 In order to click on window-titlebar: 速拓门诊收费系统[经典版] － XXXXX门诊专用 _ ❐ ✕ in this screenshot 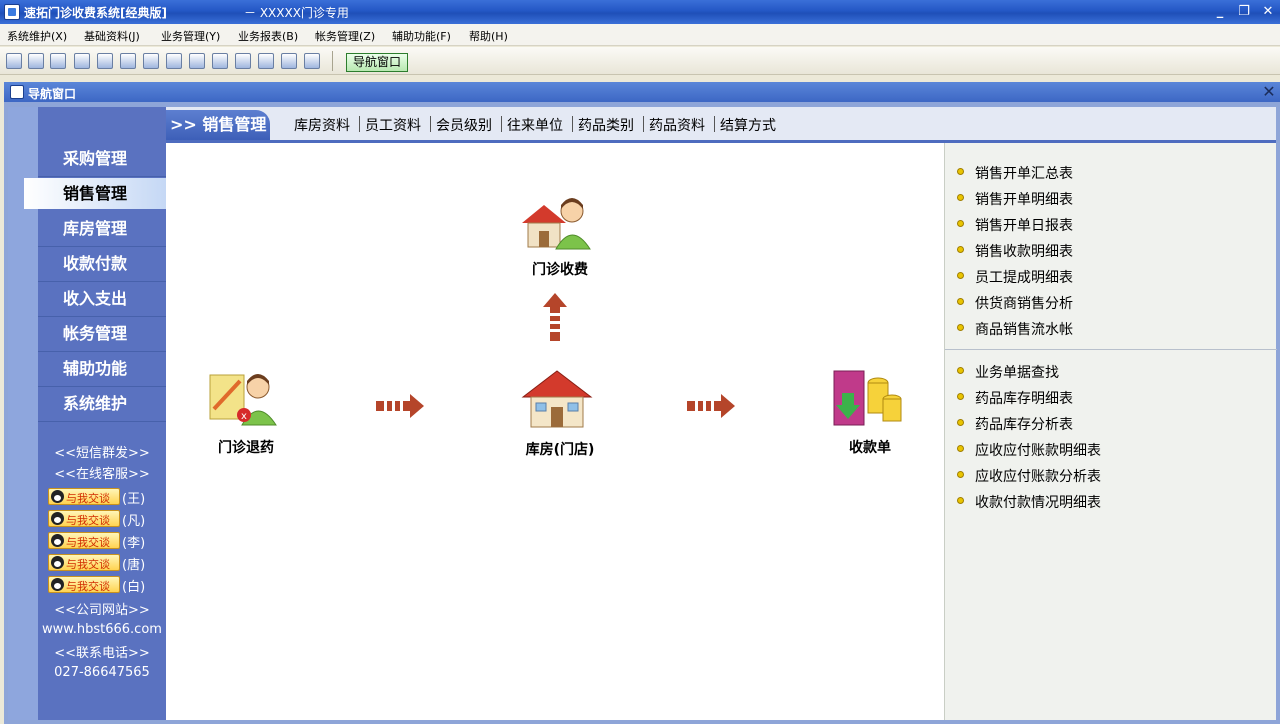, I will do `click(640, 12)`.